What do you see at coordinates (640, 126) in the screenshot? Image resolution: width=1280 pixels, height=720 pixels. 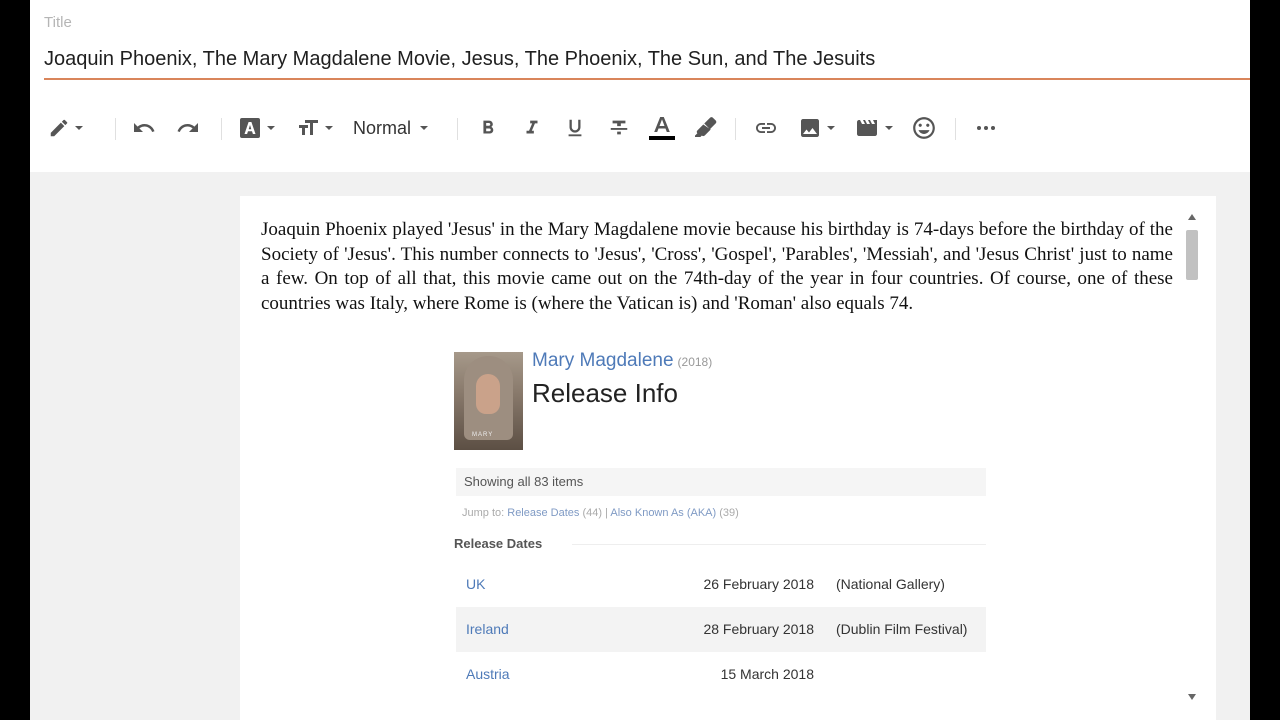 I see `editor-toolbar: Normal` at bounding box center [640, 126].